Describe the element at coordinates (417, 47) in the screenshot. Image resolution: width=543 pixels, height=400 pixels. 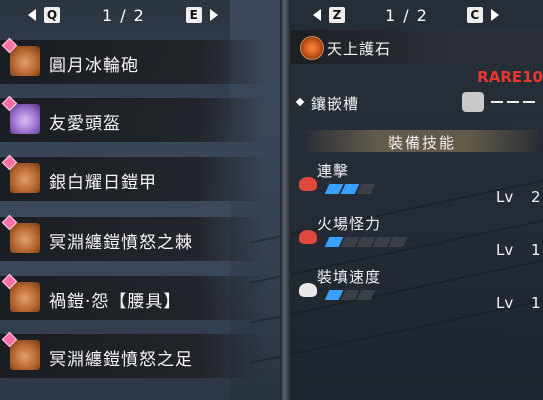
I see `charm-header: 天上護石` at that location.